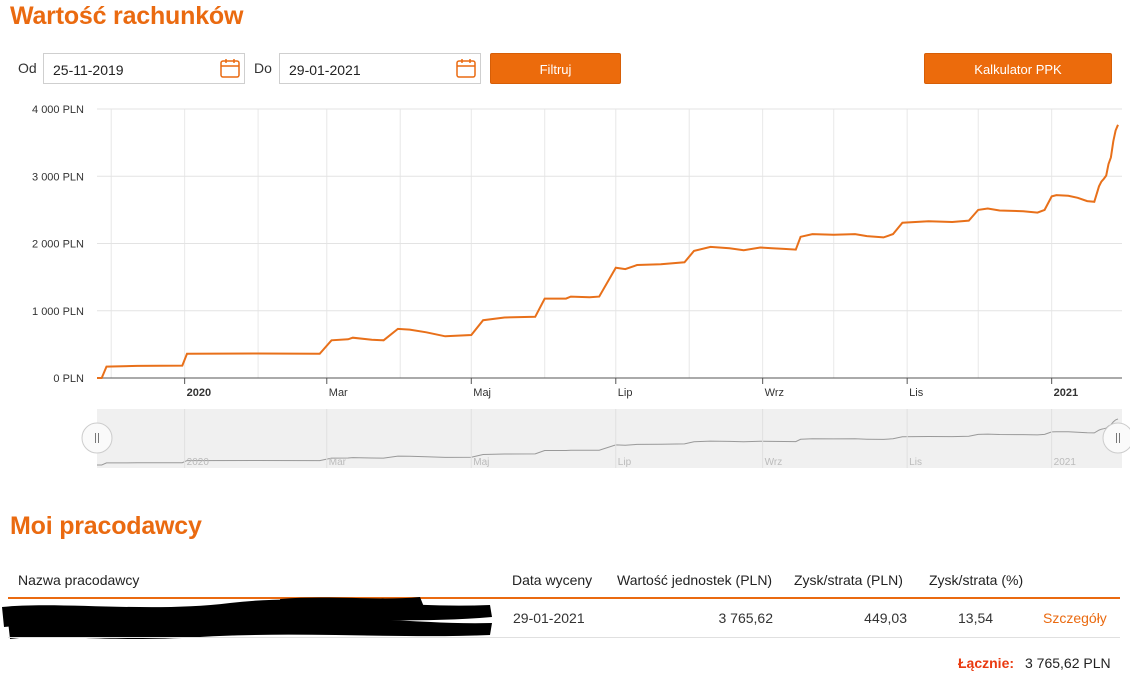 The height and width of the screenshot is (685, 1130). Describe the element at coordinates (58, 245) in the screenshot. I see `y-tick-label: 2 000 PLN` at that location.